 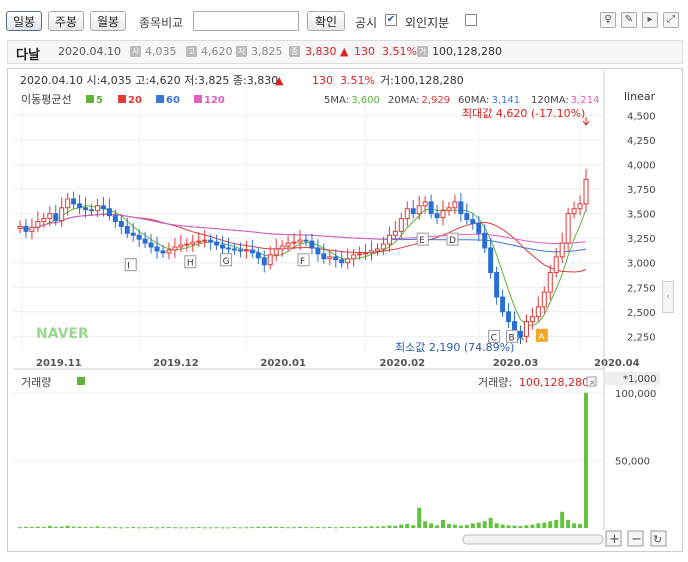 I want to click on zoom-in-icon: +, so click(x=614, y=539).